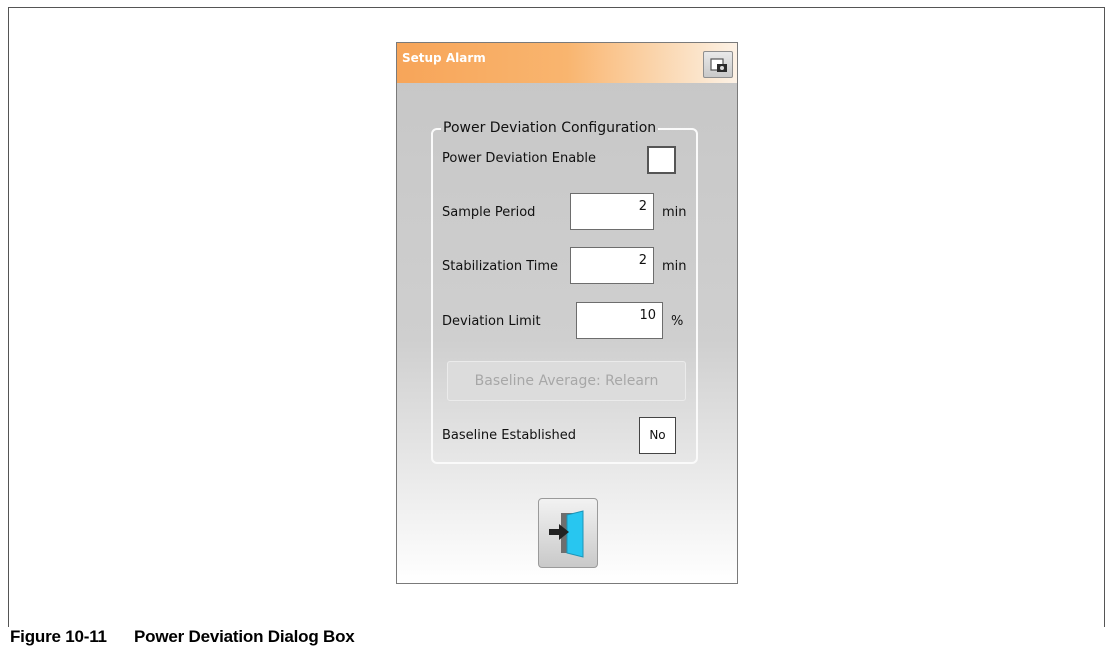 The width and height of the screenshot is (1113, 657). What do you see at coordinates (244, 636) in the screenshot?
I see `figure-title: Power Deviation Dialog Box` at bounding box center [244, 636].